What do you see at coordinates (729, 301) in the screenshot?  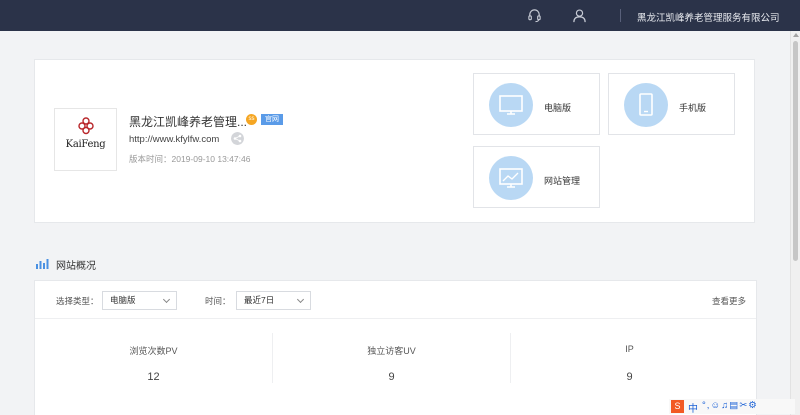 I see `view-more-link: 查看更多` at bounding box center [729, 301].